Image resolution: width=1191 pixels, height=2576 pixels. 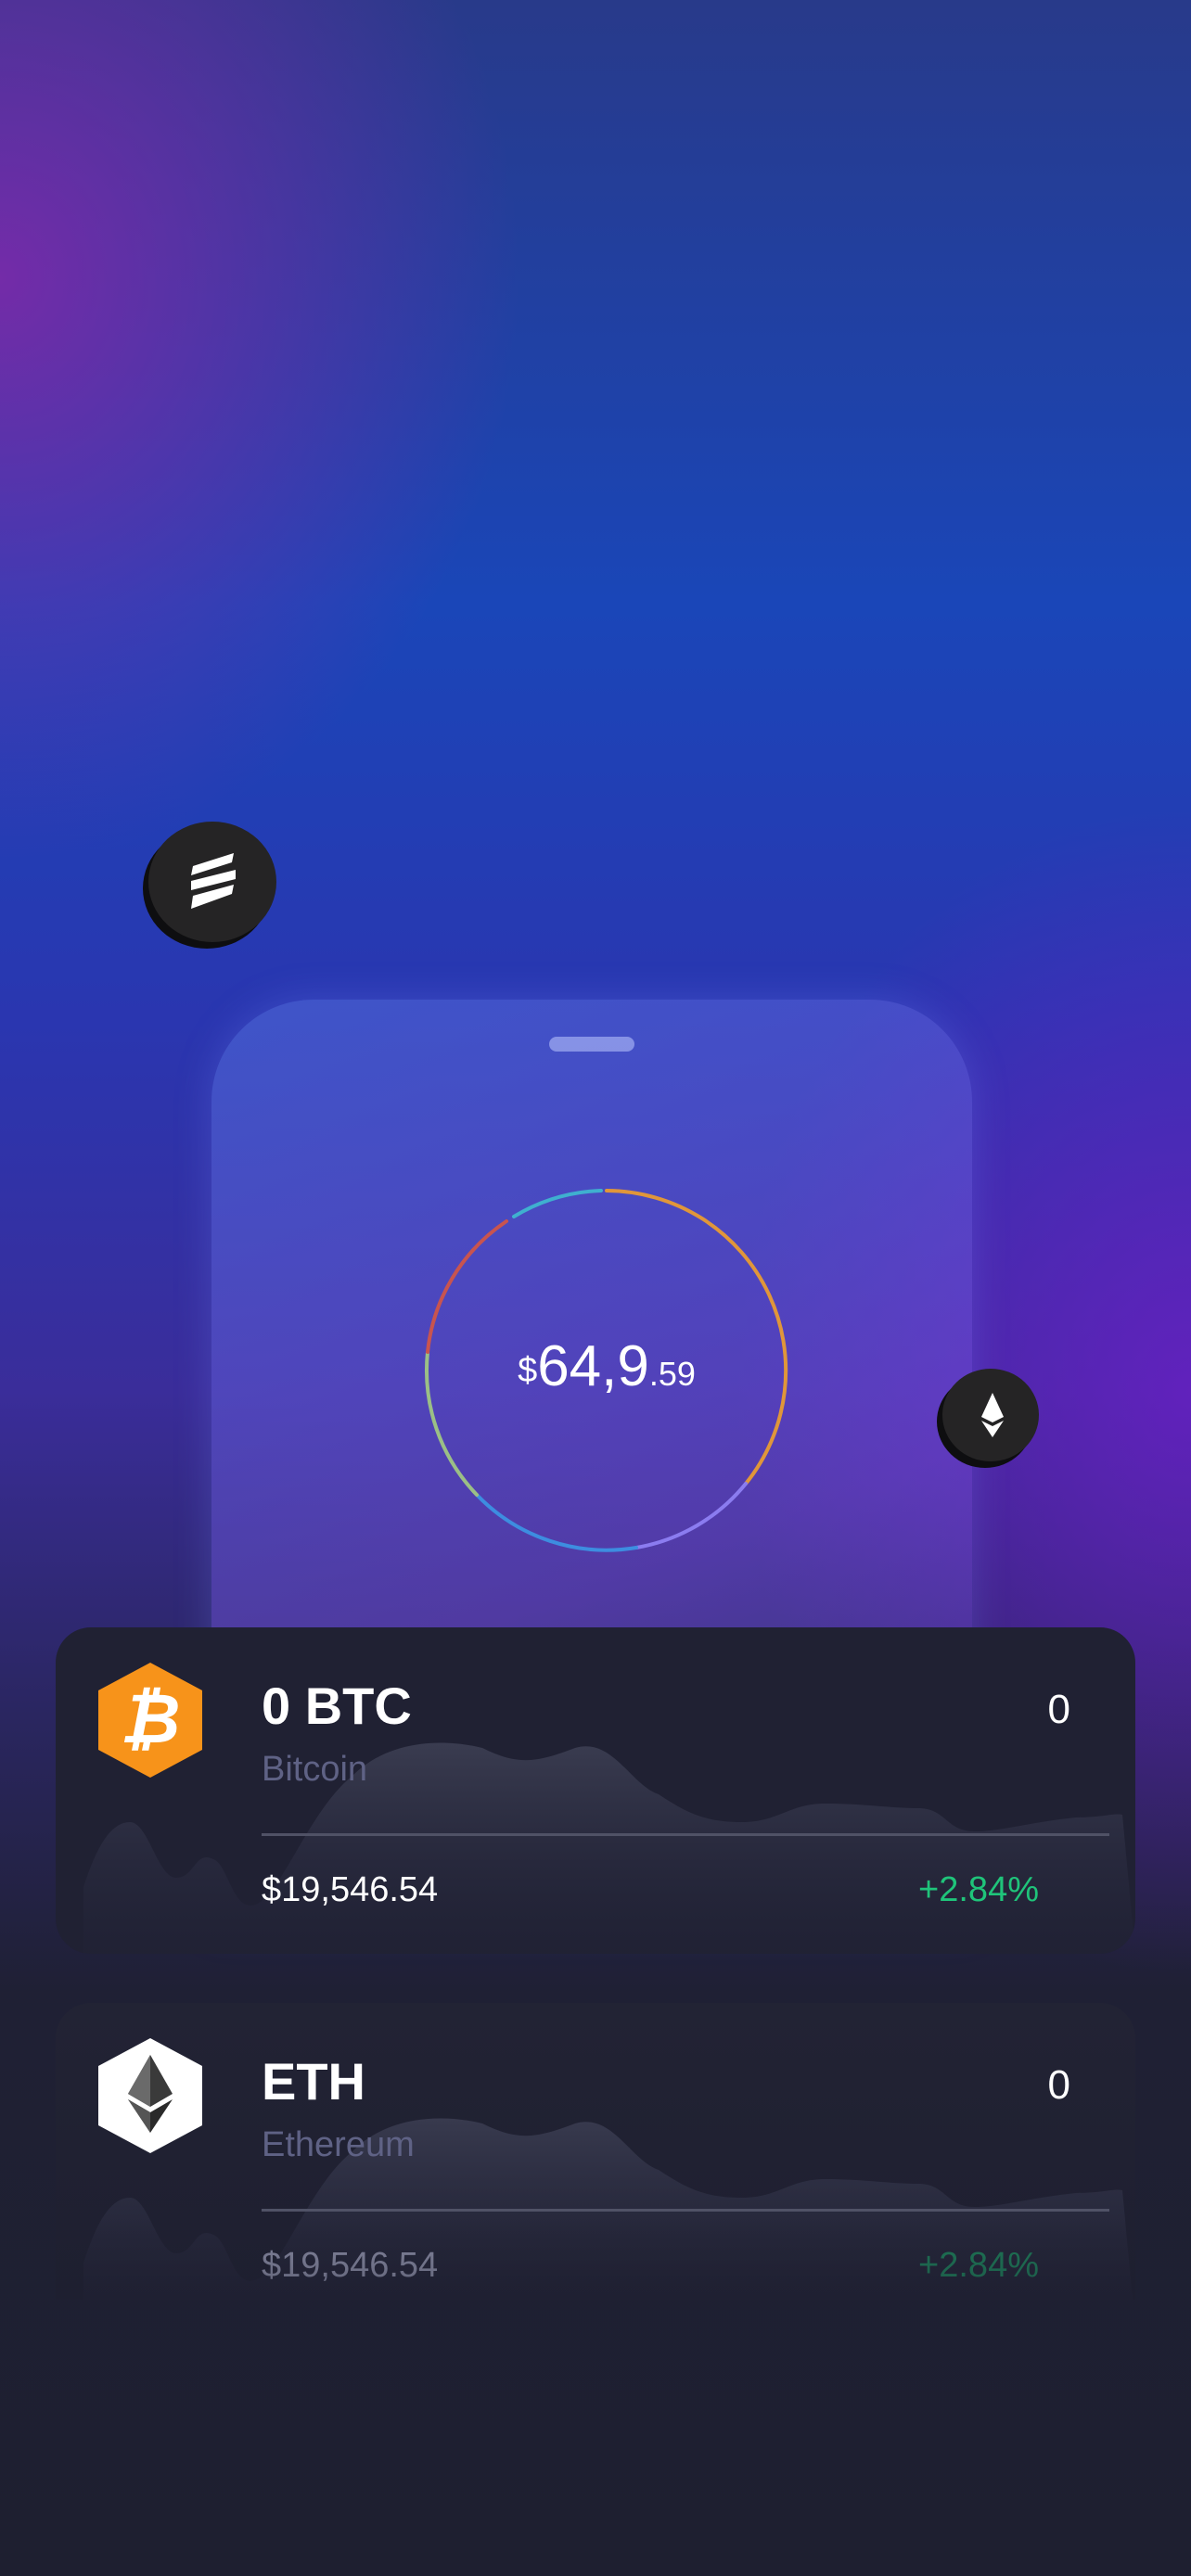 I want to click on balance-decimals: .59, so click(x=672, y=1374).